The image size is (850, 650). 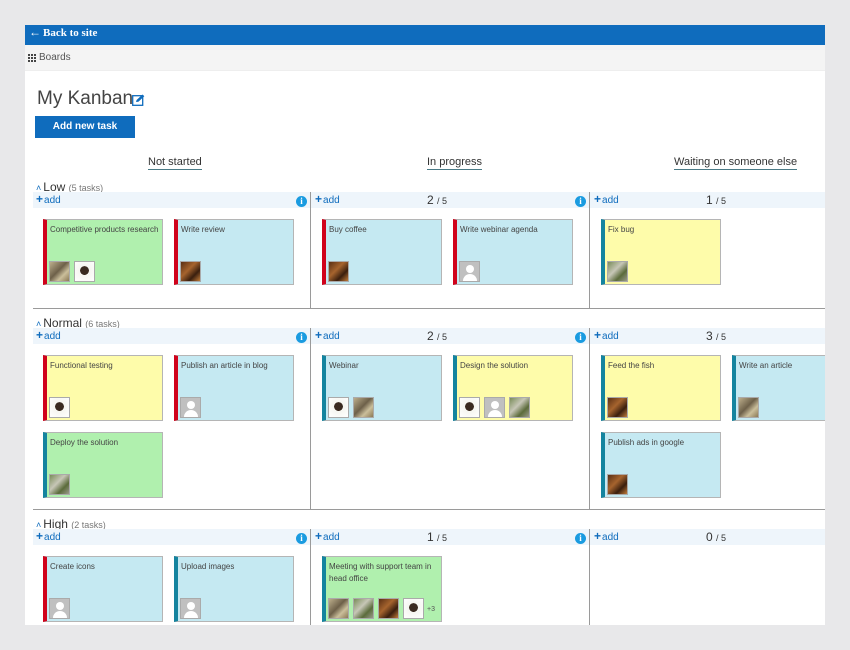 I want to click on boards-link: Boards, so click(x=55, y=57).